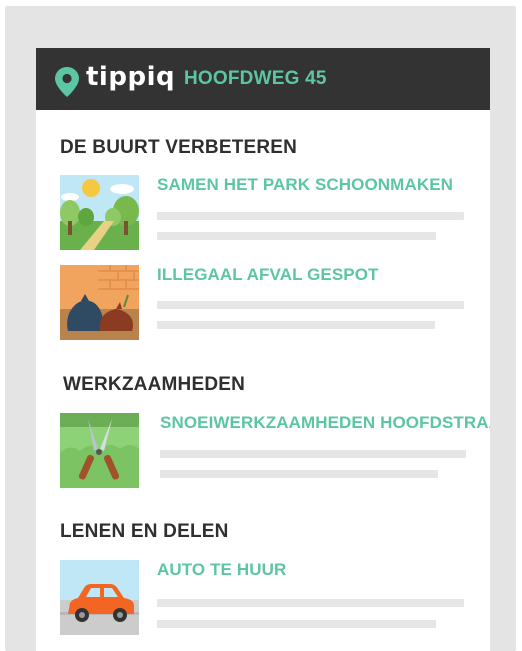 The width and height of the screenshot is (522, 651). Describe the element at coordinates (99, 597) in the screenshot. I see `car-icon` at that location.